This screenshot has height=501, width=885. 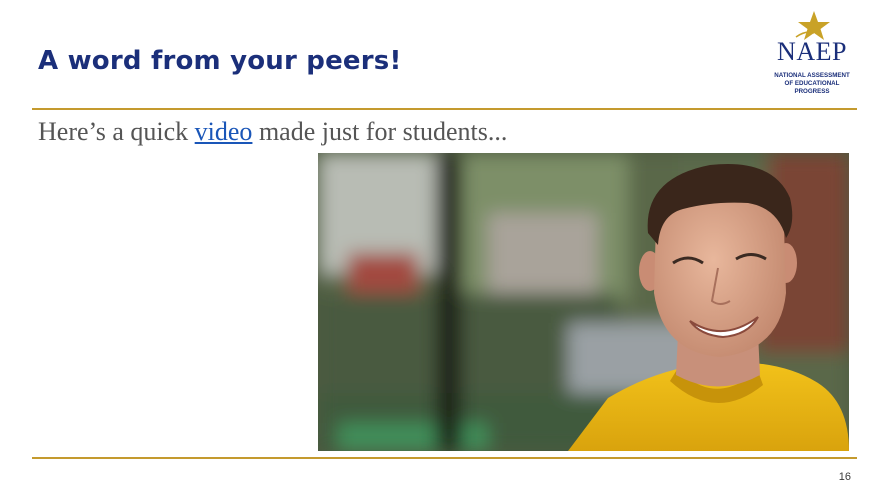 I want to click on slide-title: A word from your peers!, so click(x=220, y=61).